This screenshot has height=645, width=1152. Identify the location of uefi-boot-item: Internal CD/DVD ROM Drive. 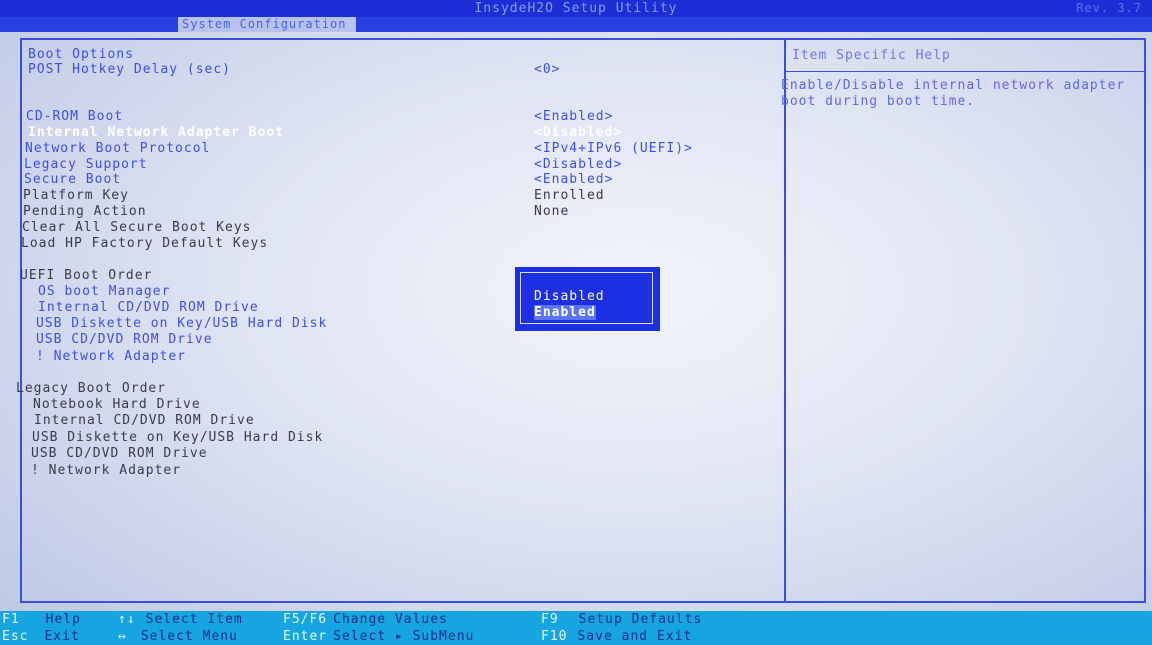
(148, 308).